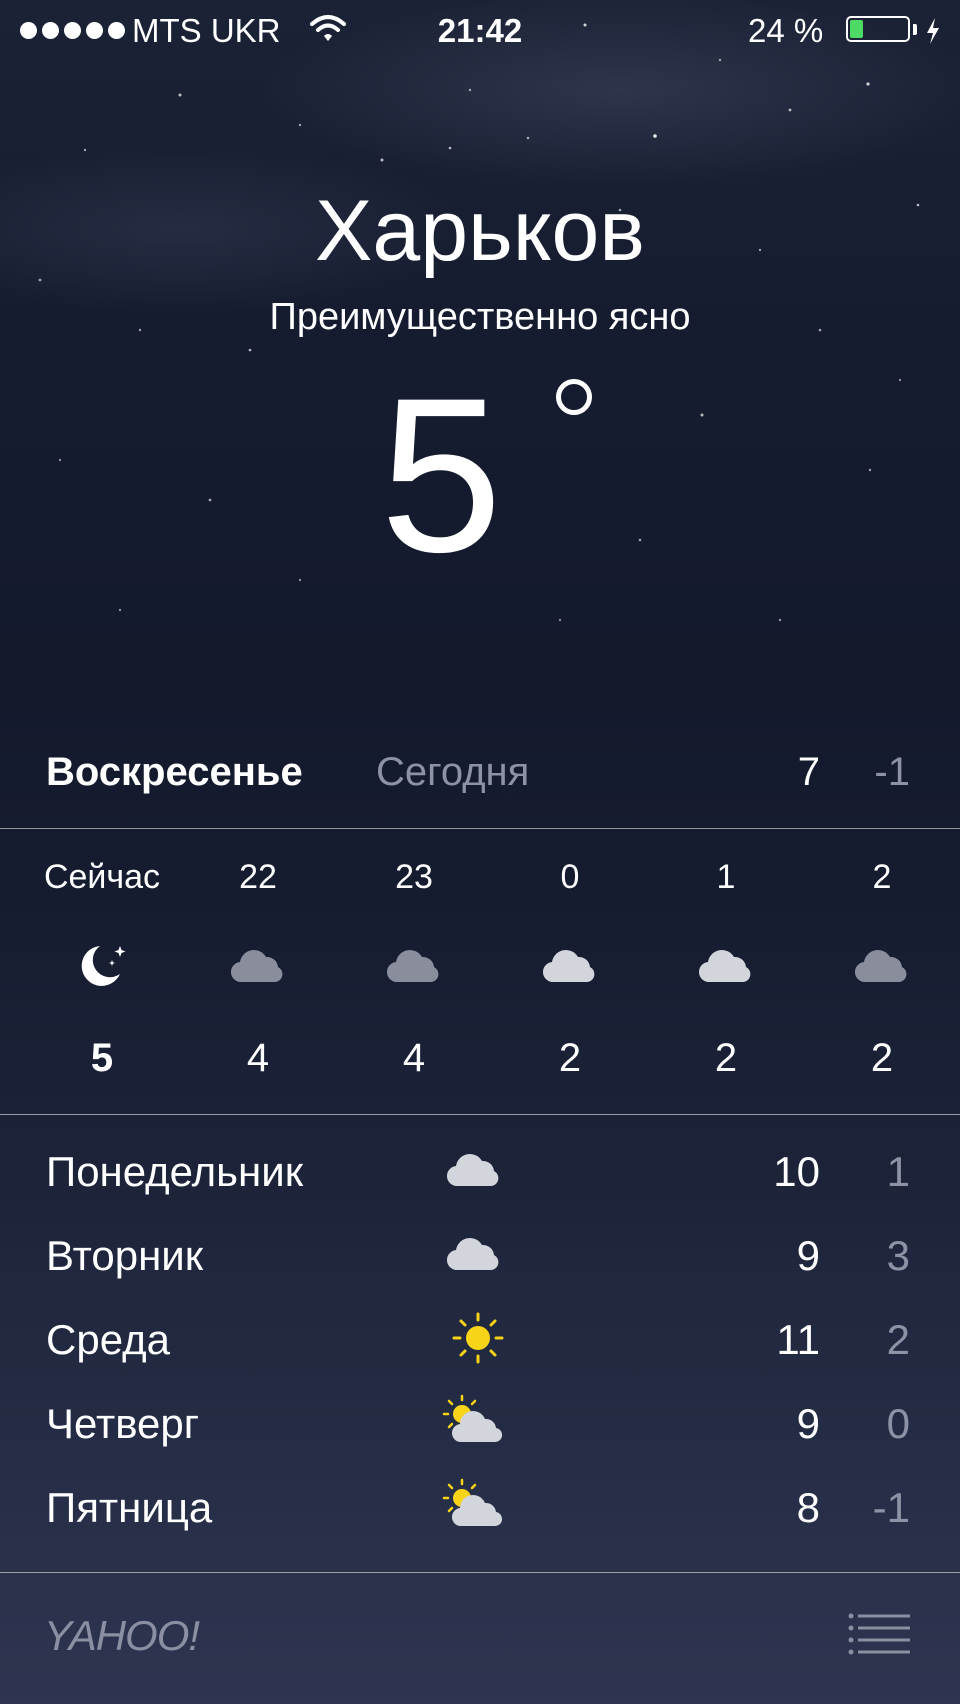 Image resolution: width=960 pixels, height=1704 pixels. What do you see at coordinates (898, 1423) in the screenshot?
I see `day-low-temp: 0` at bounding box center [898, 1423].